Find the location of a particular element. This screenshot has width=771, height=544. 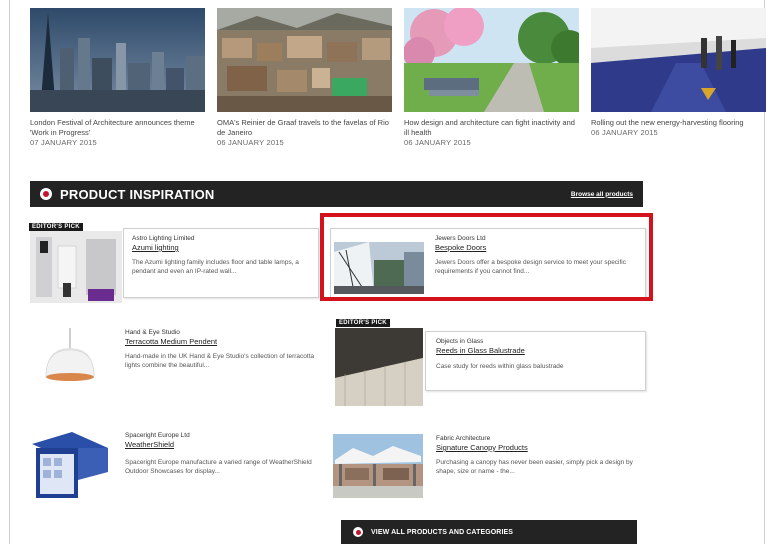

news-date: 07 JANUARY 2015 is located at coordinates (63, 142).